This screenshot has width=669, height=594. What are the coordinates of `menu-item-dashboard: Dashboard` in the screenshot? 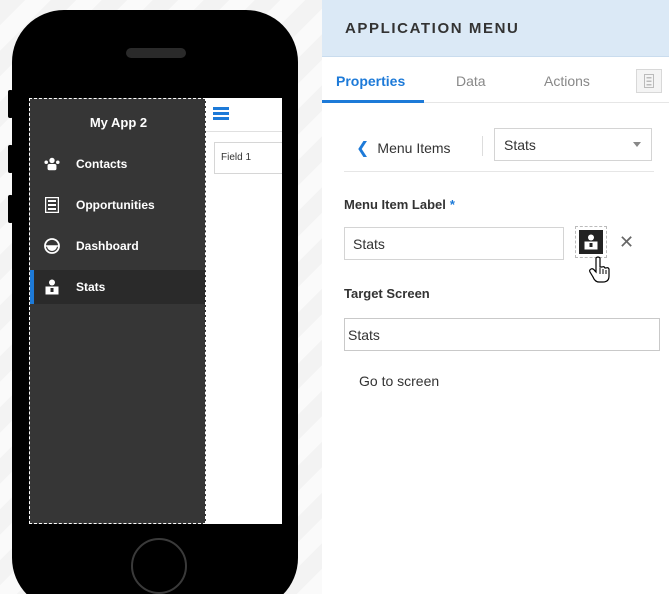 It's located at (117, 246).